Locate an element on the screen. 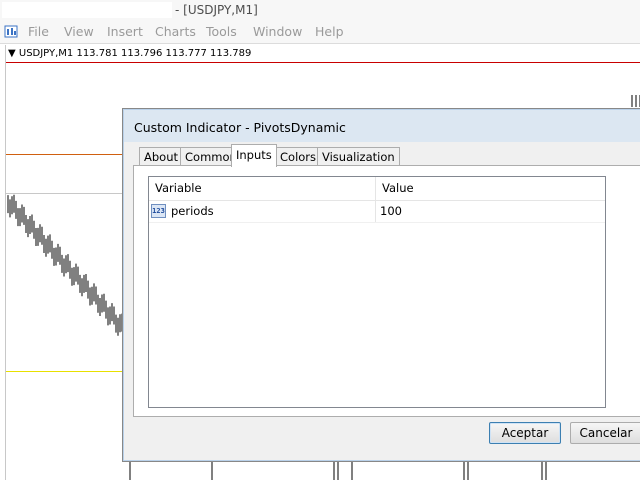  grid-header: Variable Value is located at coordinates (377, 189).